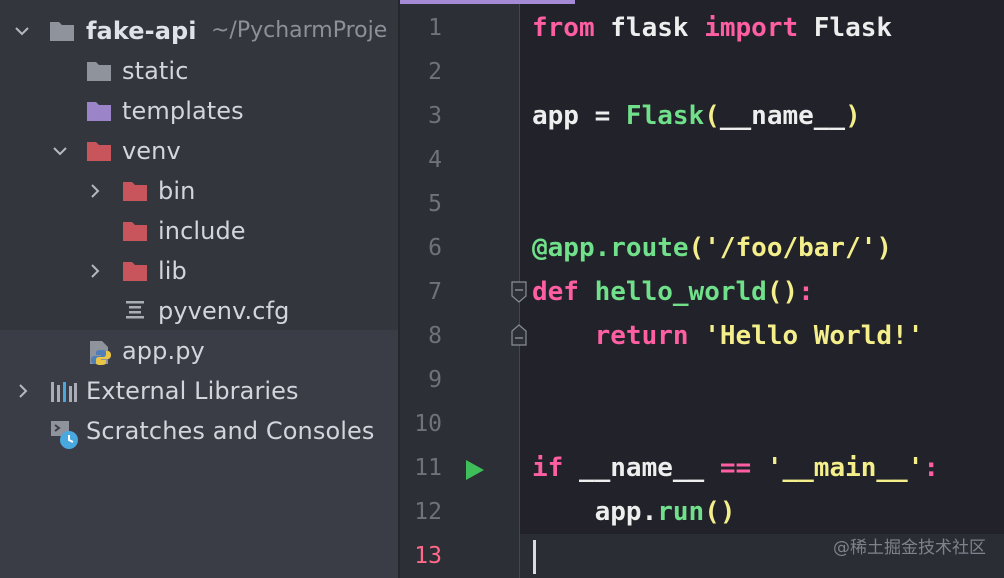 The width and height of the screenshot is (1004, 578). I want to click on fold-icon, so click(519, 292).